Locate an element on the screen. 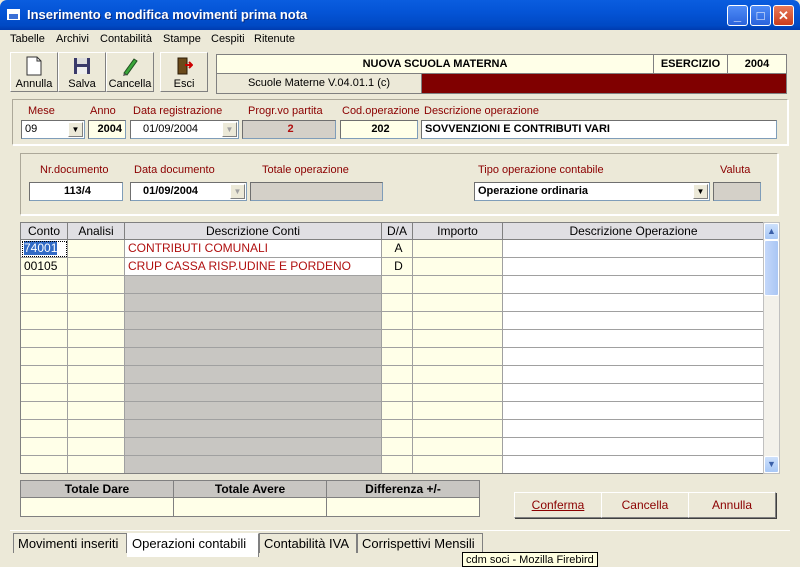  mese-select: 09 ▼ is located at coordinates (53, 129).